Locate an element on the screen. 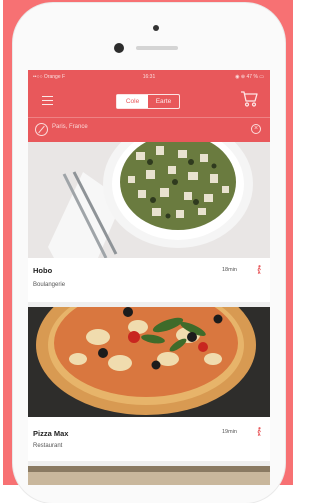 The image size is (320, 503). restaurant-card-pizza-max: Pizza Max 19min Restaurant is located at coordinates (149, 439).